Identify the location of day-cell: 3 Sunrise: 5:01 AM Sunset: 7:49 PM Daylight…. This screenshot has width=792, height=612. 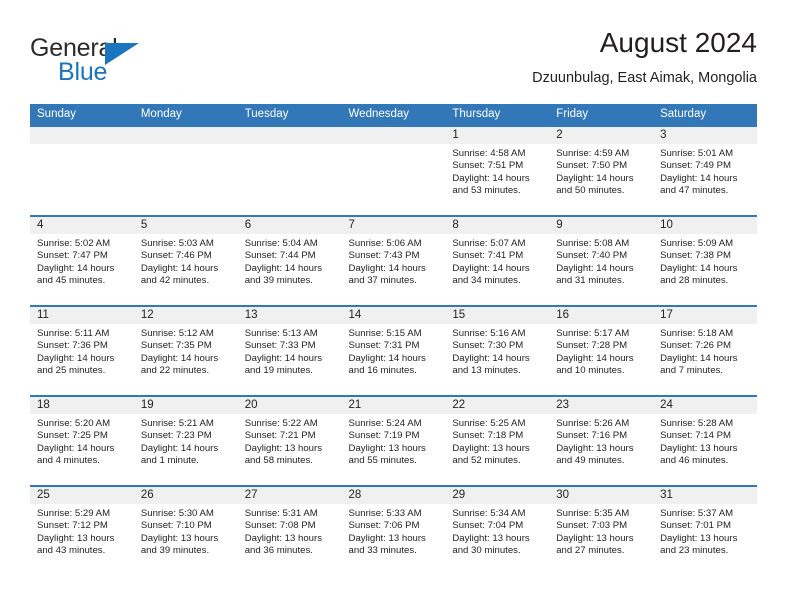
(705, 171).